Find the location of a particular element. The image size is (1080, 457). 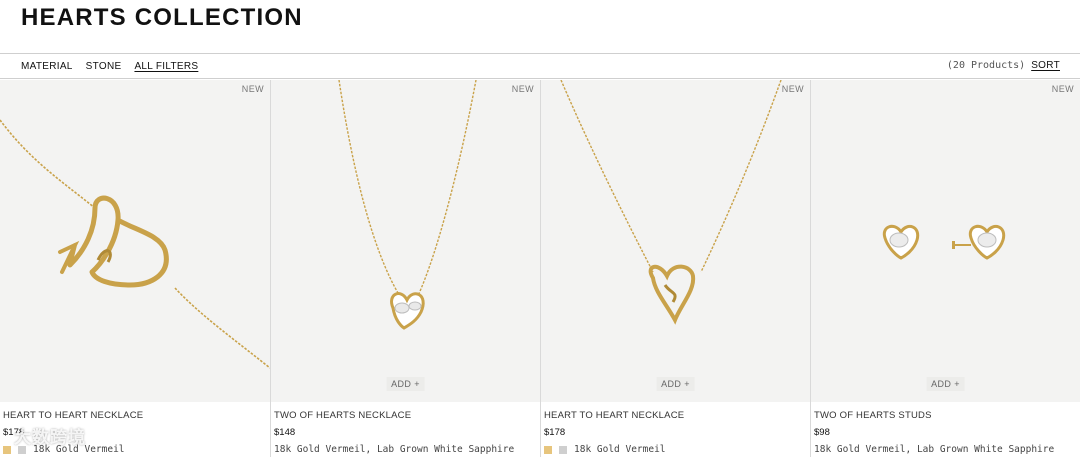

filter-group: MATERIAL STONE ALL FILTERS is located at coordinates (109, 66).